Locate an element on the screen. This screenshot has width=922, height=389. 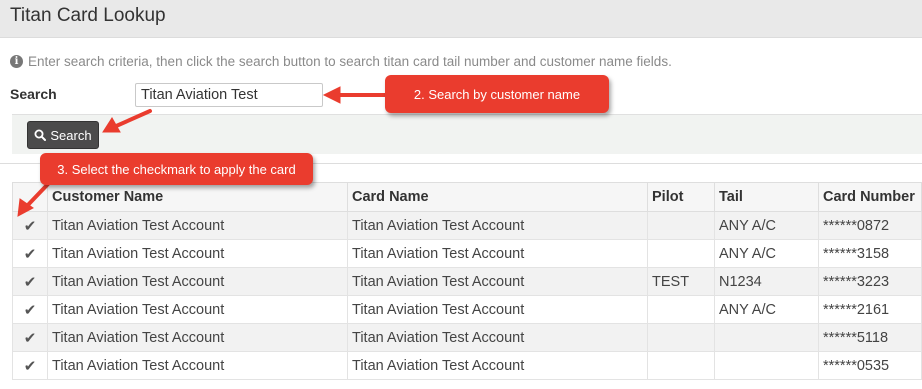
arrow-to-checkmark is located at coordinates (37, 195).